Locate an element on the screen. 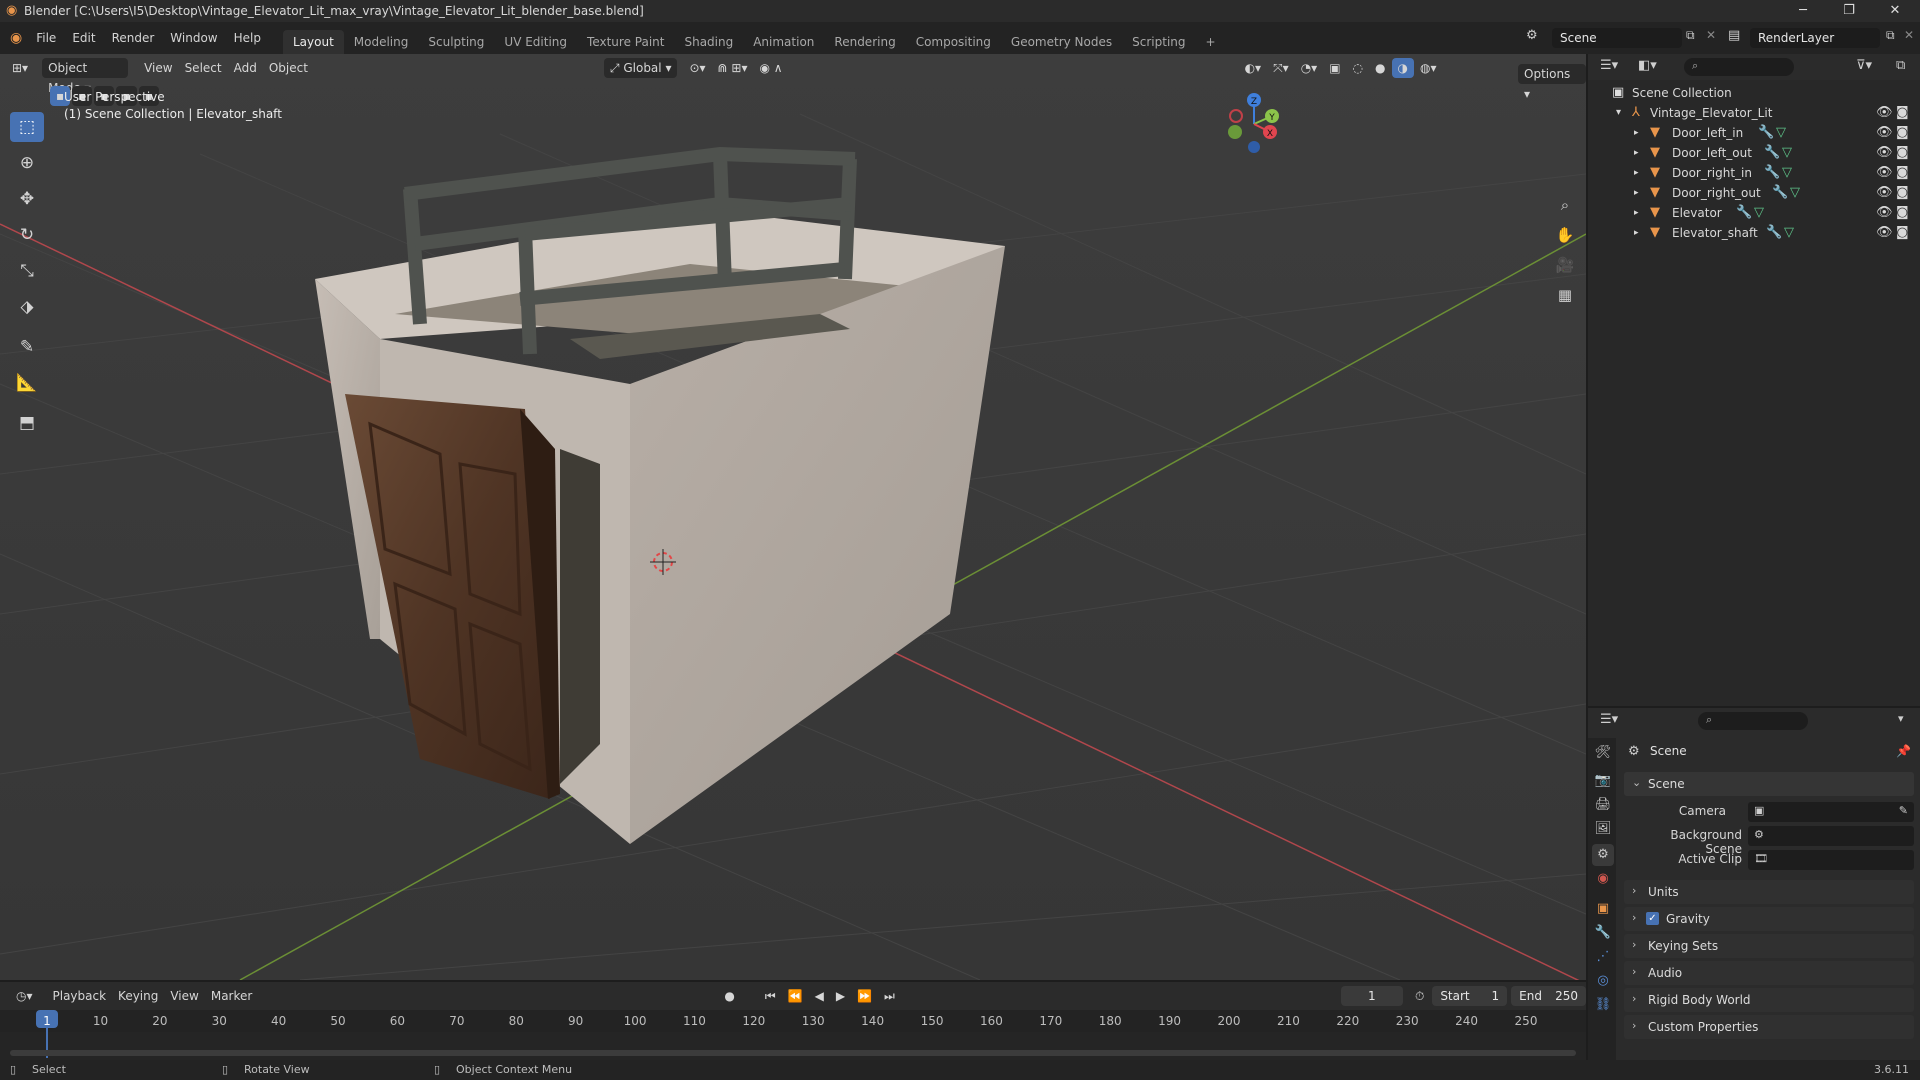 The height and width of the screenshot is (1080, 1920). modifier-tab-icon: 🔧 is located at coordinates (1603, 933).